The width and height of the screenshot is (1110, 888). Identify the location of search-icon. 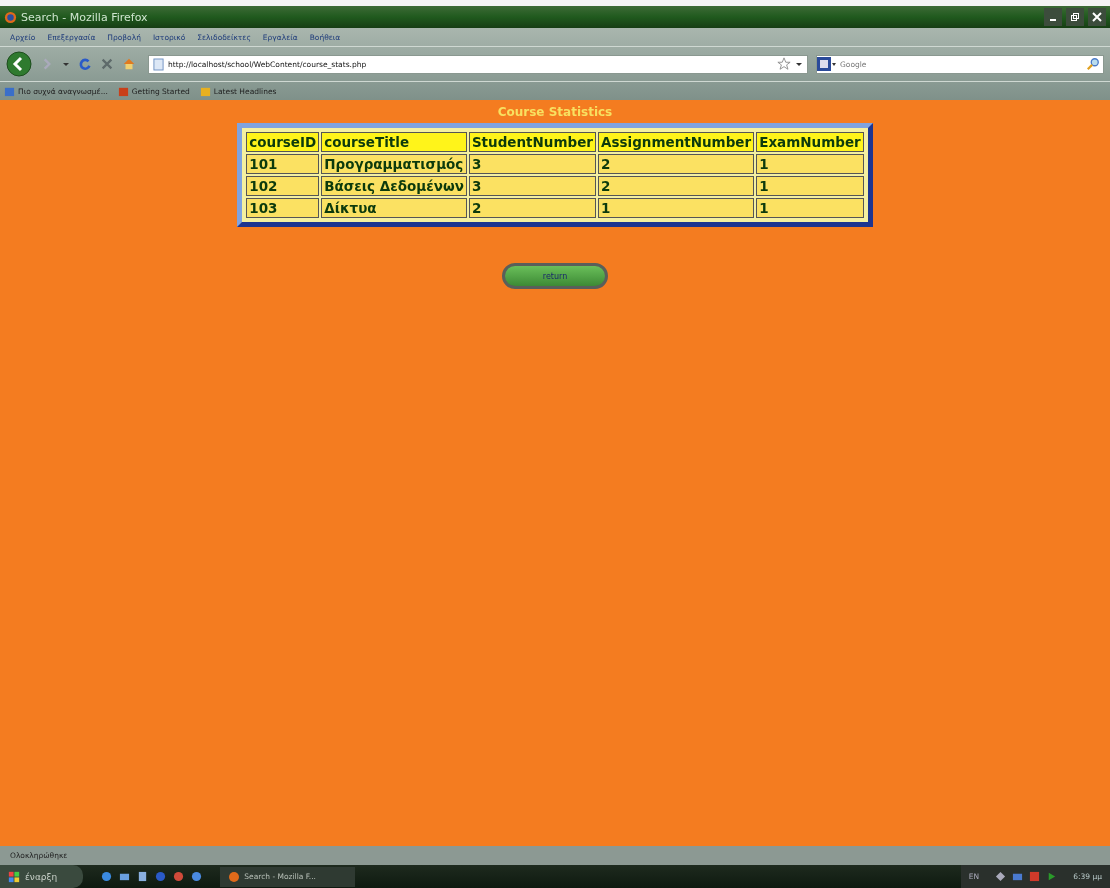
(1093, 64).